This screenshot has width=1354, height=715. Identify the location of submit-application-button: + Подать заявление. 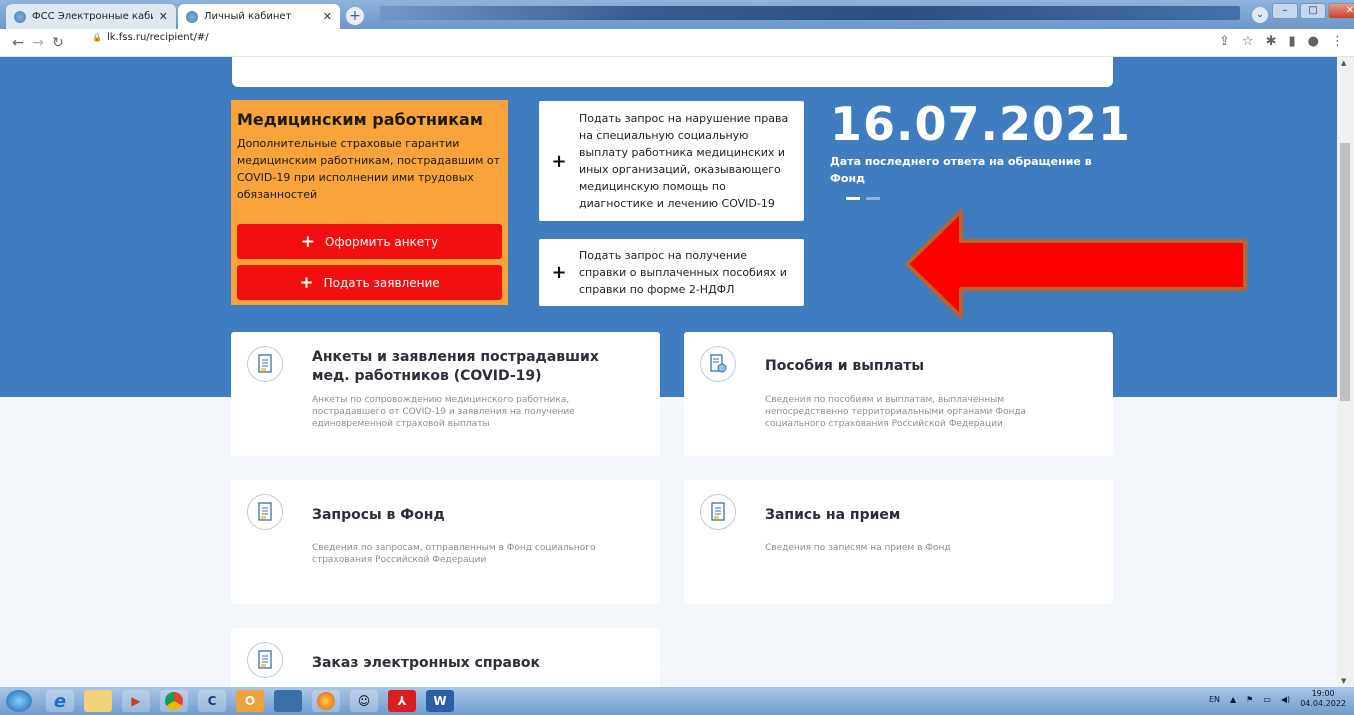
(369, 282).